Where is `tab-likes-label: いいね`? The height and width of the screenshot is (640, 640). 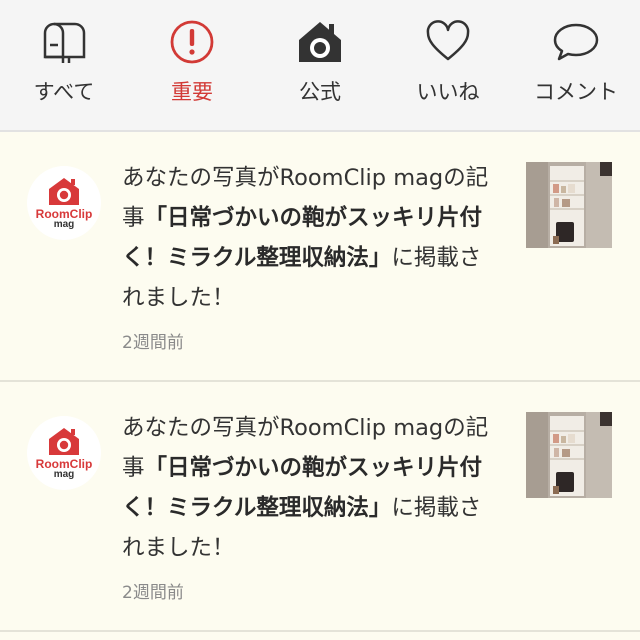
tab-likes-label: いいね is located at coordinates (448, 92).